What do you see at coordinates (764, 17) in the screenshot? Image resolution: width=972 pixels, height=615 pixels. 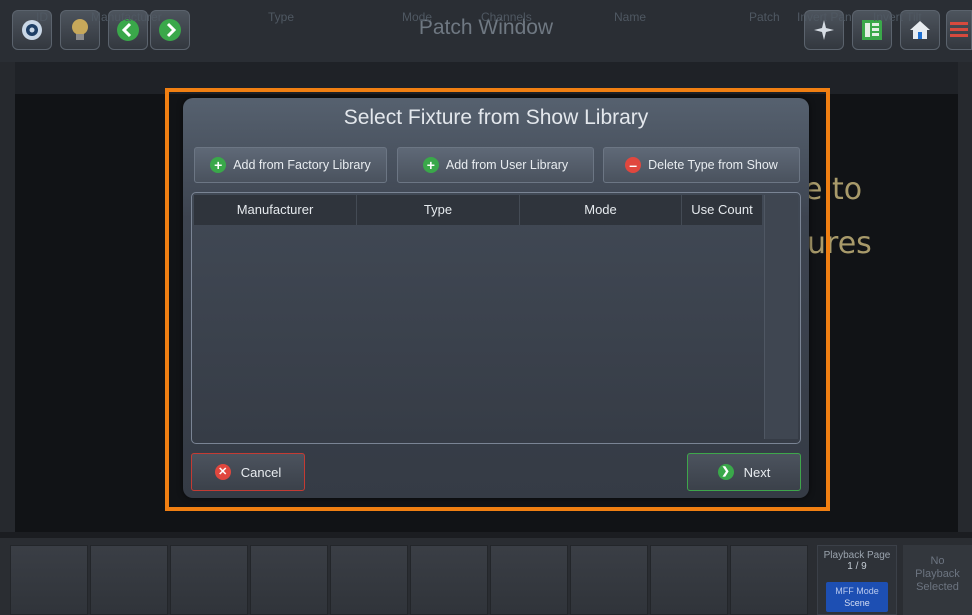 I see `patch-col-patch: Patch` at bounding box center [764, 17].